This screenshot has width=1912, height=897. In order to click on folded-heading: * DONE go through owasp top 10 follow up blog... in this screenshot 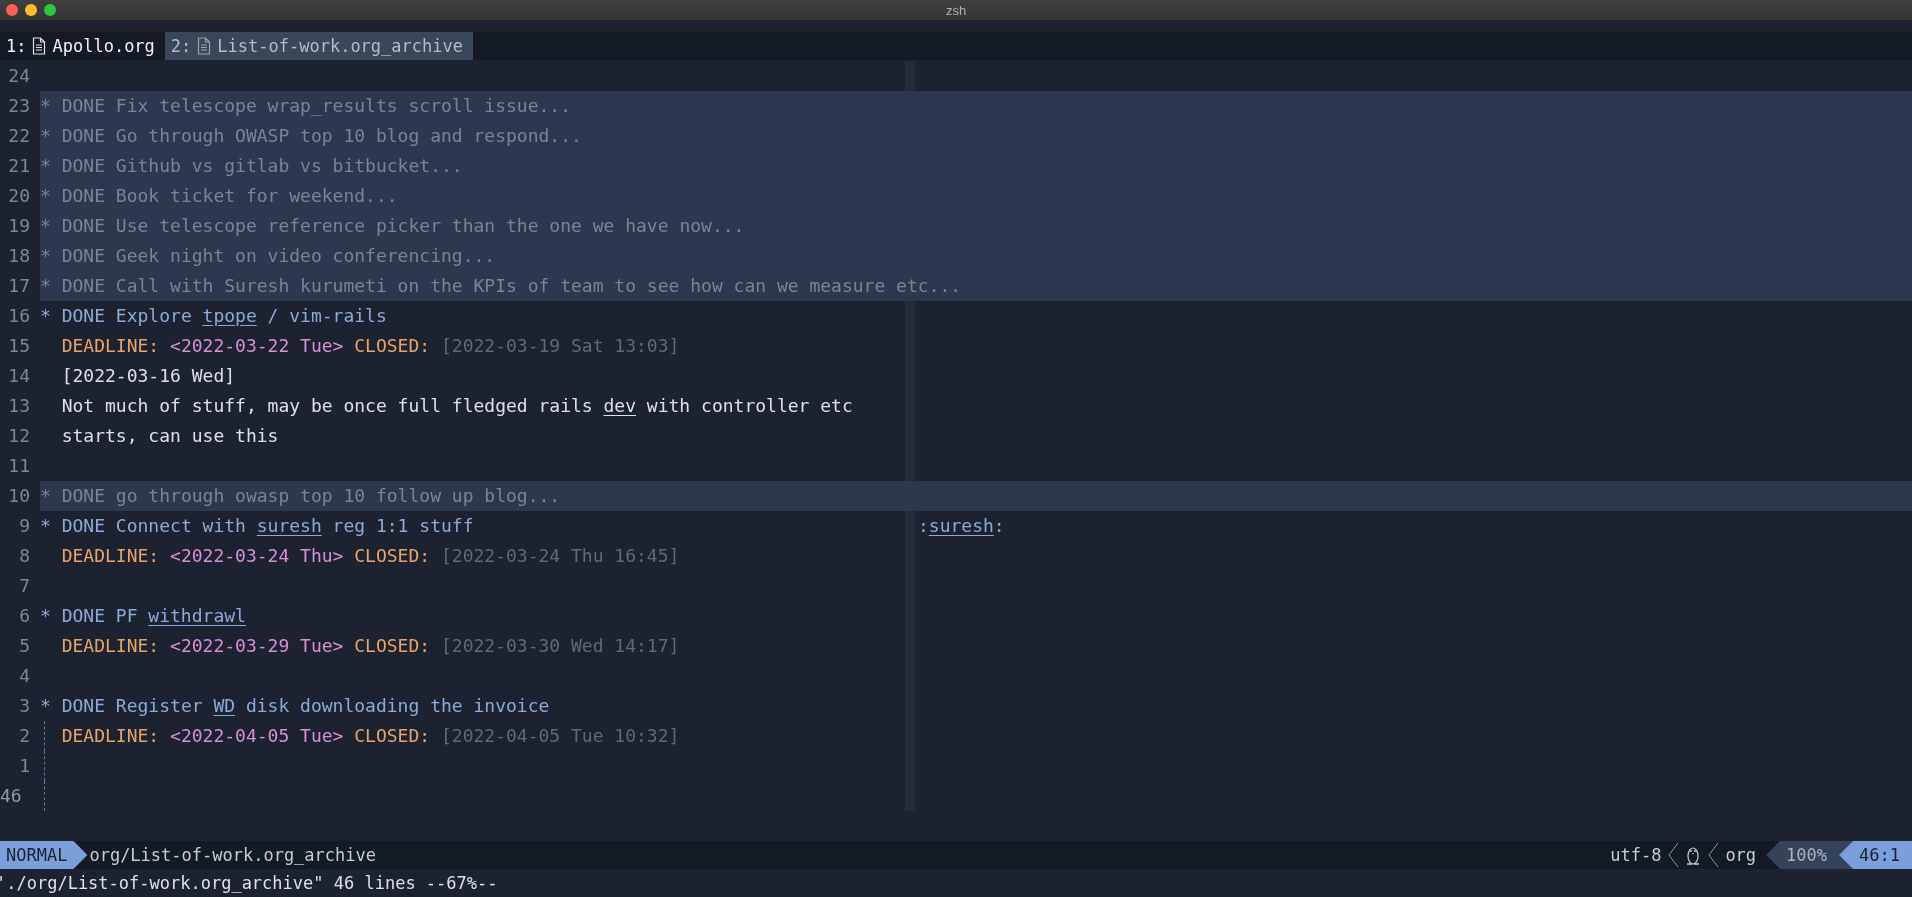, I will do `click(300, 496)`.